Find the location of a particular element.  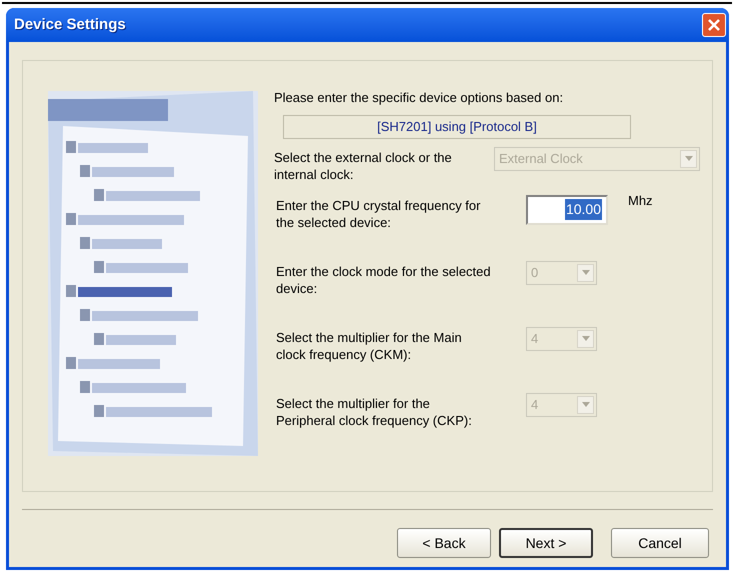

setting-label: Select the multiplier for the Peripheral clock frequency (CKP): is located at coordinates (374, 411).